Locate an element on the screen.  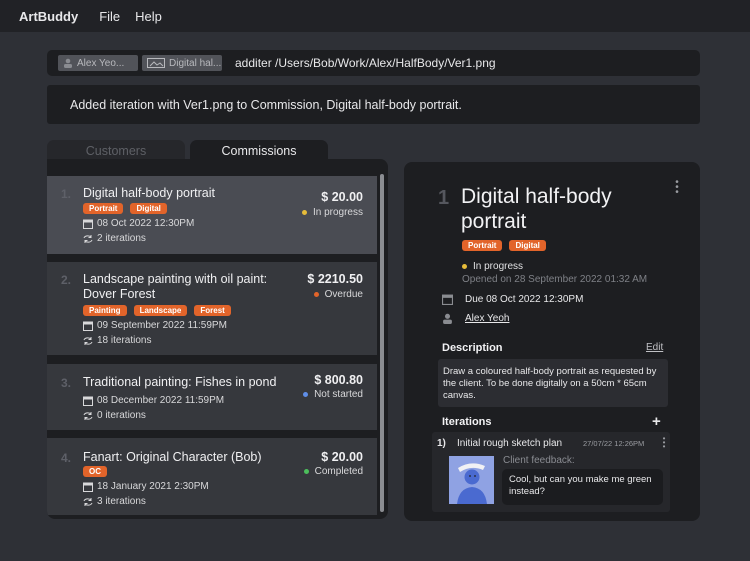
card-price: $ 2210.50 is located at coordinates (335, 279).